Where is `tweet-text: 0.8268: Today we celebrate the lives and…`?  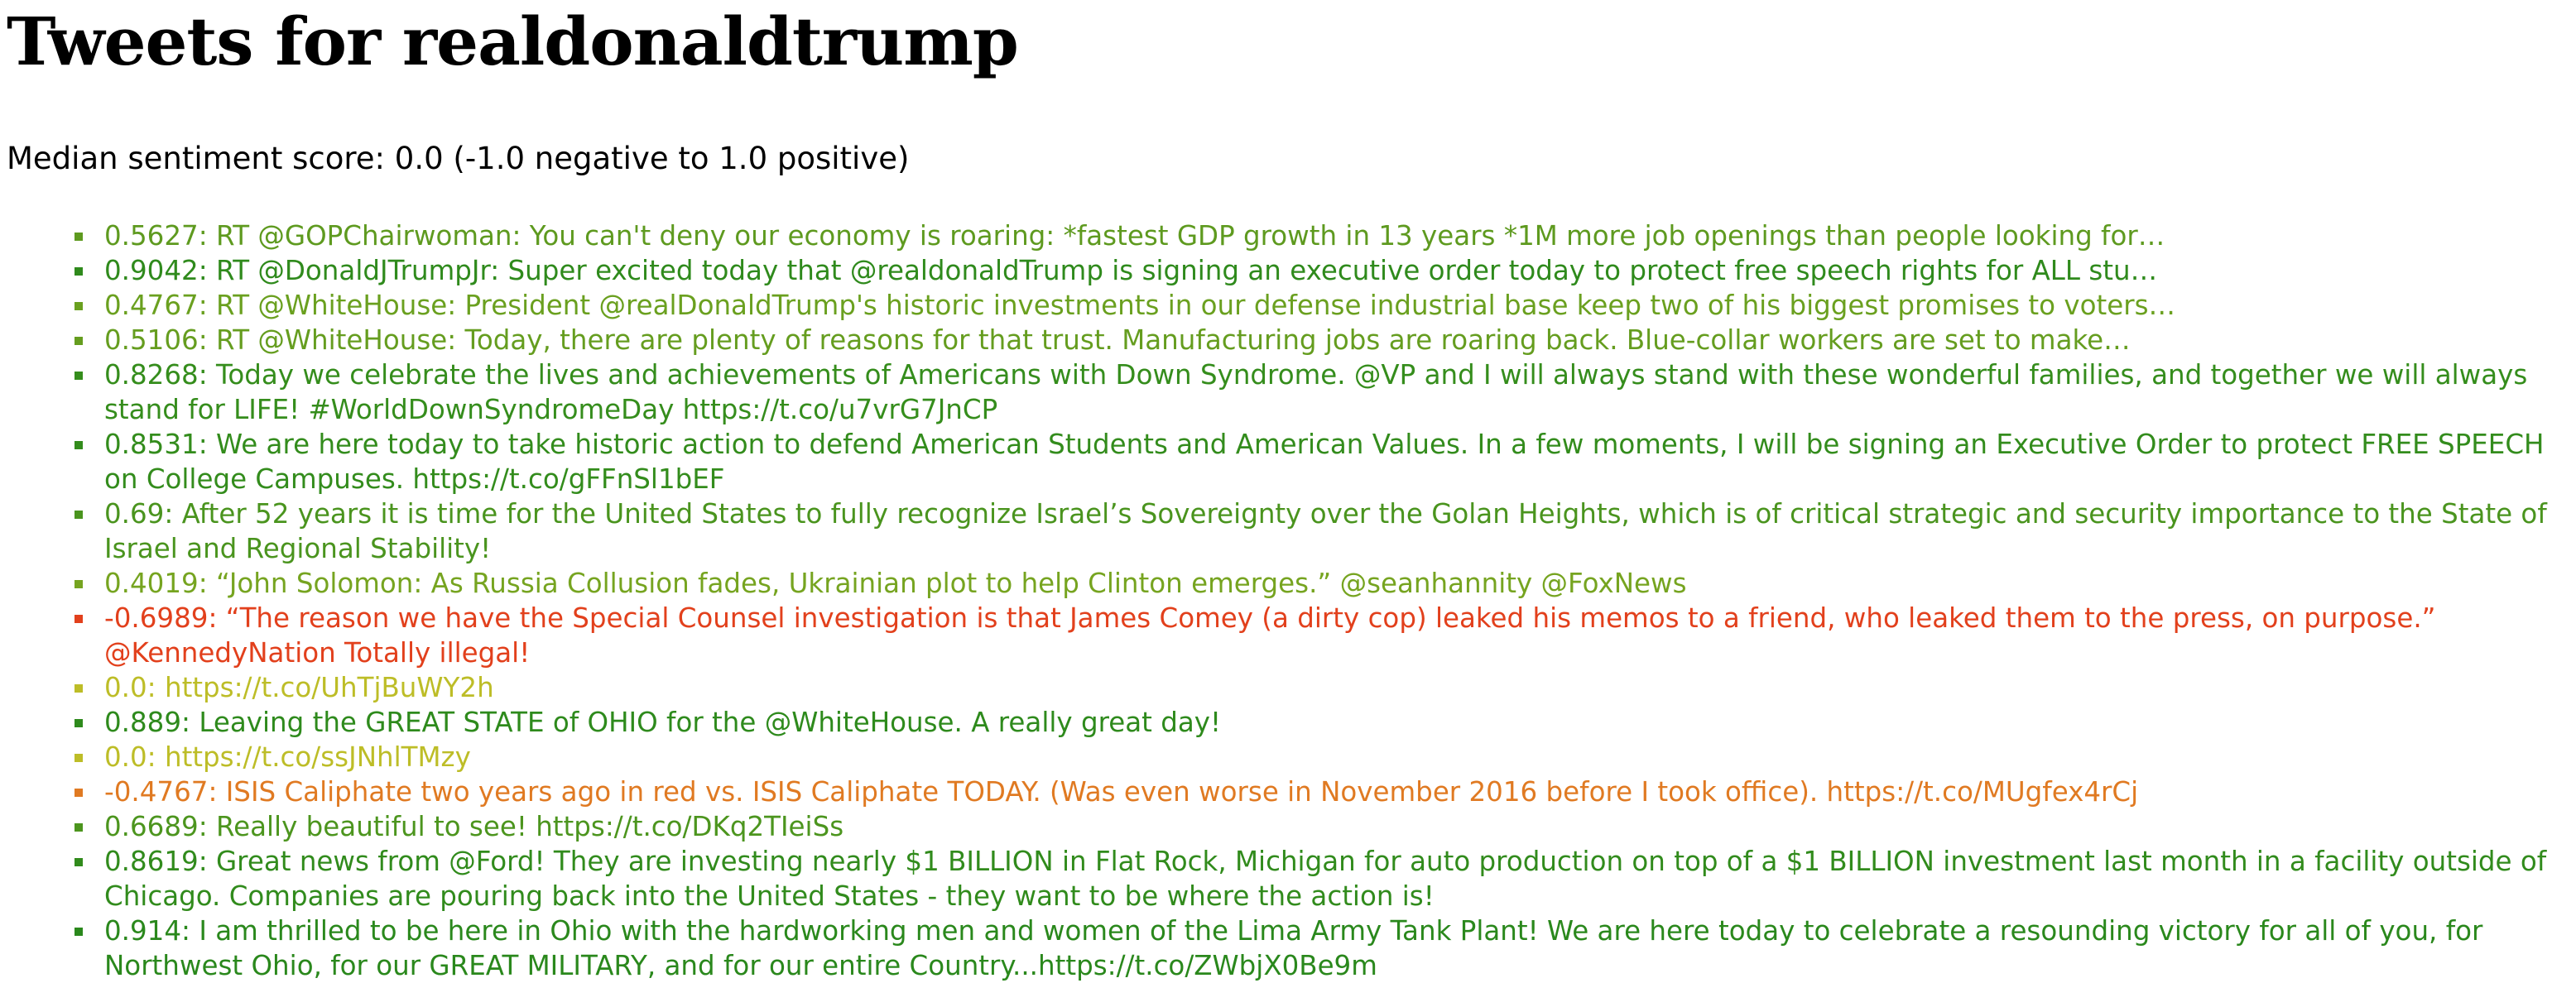 tweet-text: 0.8268: Today we celebrate the lives and… is located at coordinates (1316, 392).